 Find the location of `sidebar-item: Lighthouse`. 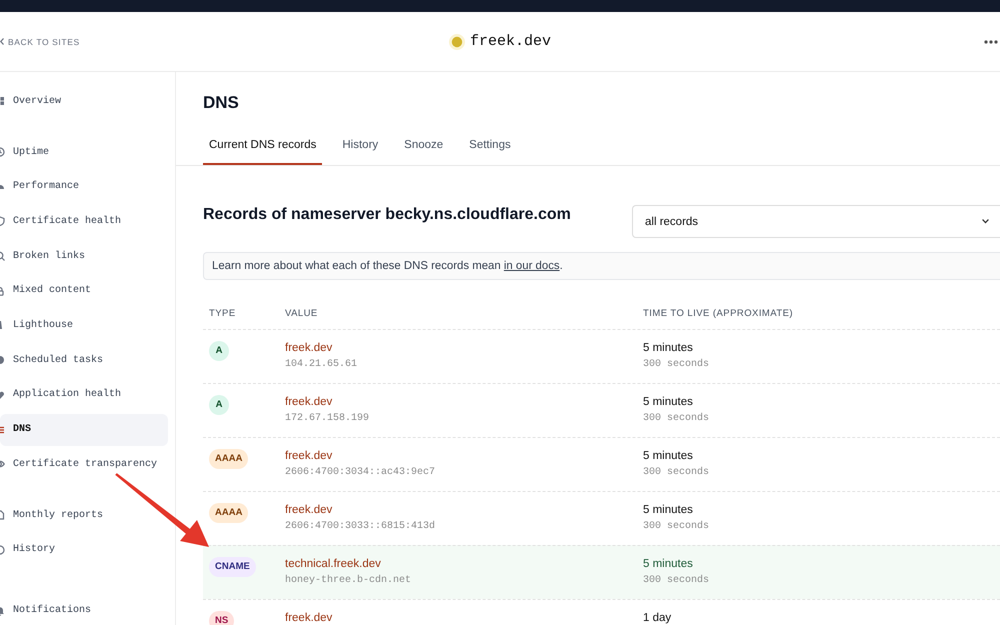

sidebar-item: Lighthouse is located at coordinates (84, 325).